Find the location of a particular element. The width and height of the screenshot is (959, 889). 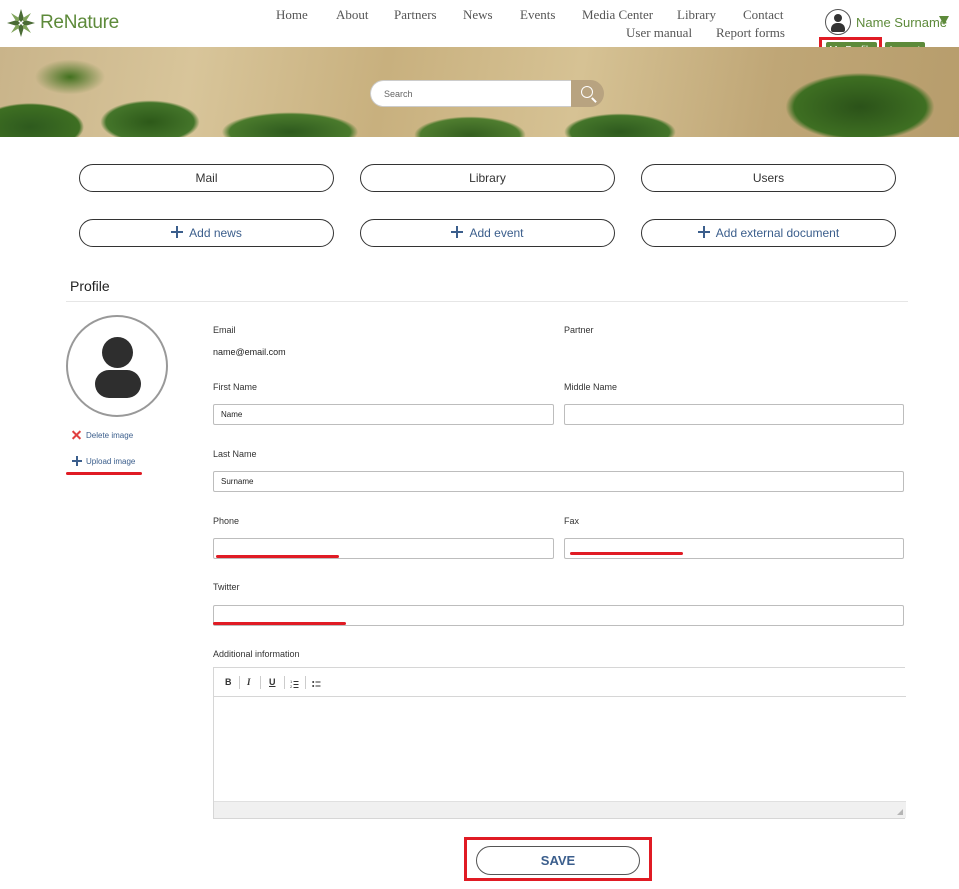

nav-partners: Partners is located at coordinates (415, 15).